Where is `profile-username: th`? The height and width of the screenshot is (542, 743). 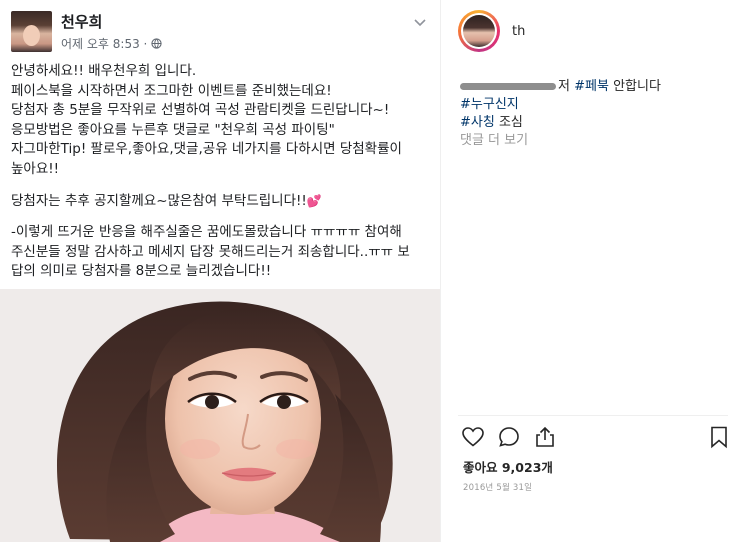 profile-username: th is located at coordinates (518, 31).